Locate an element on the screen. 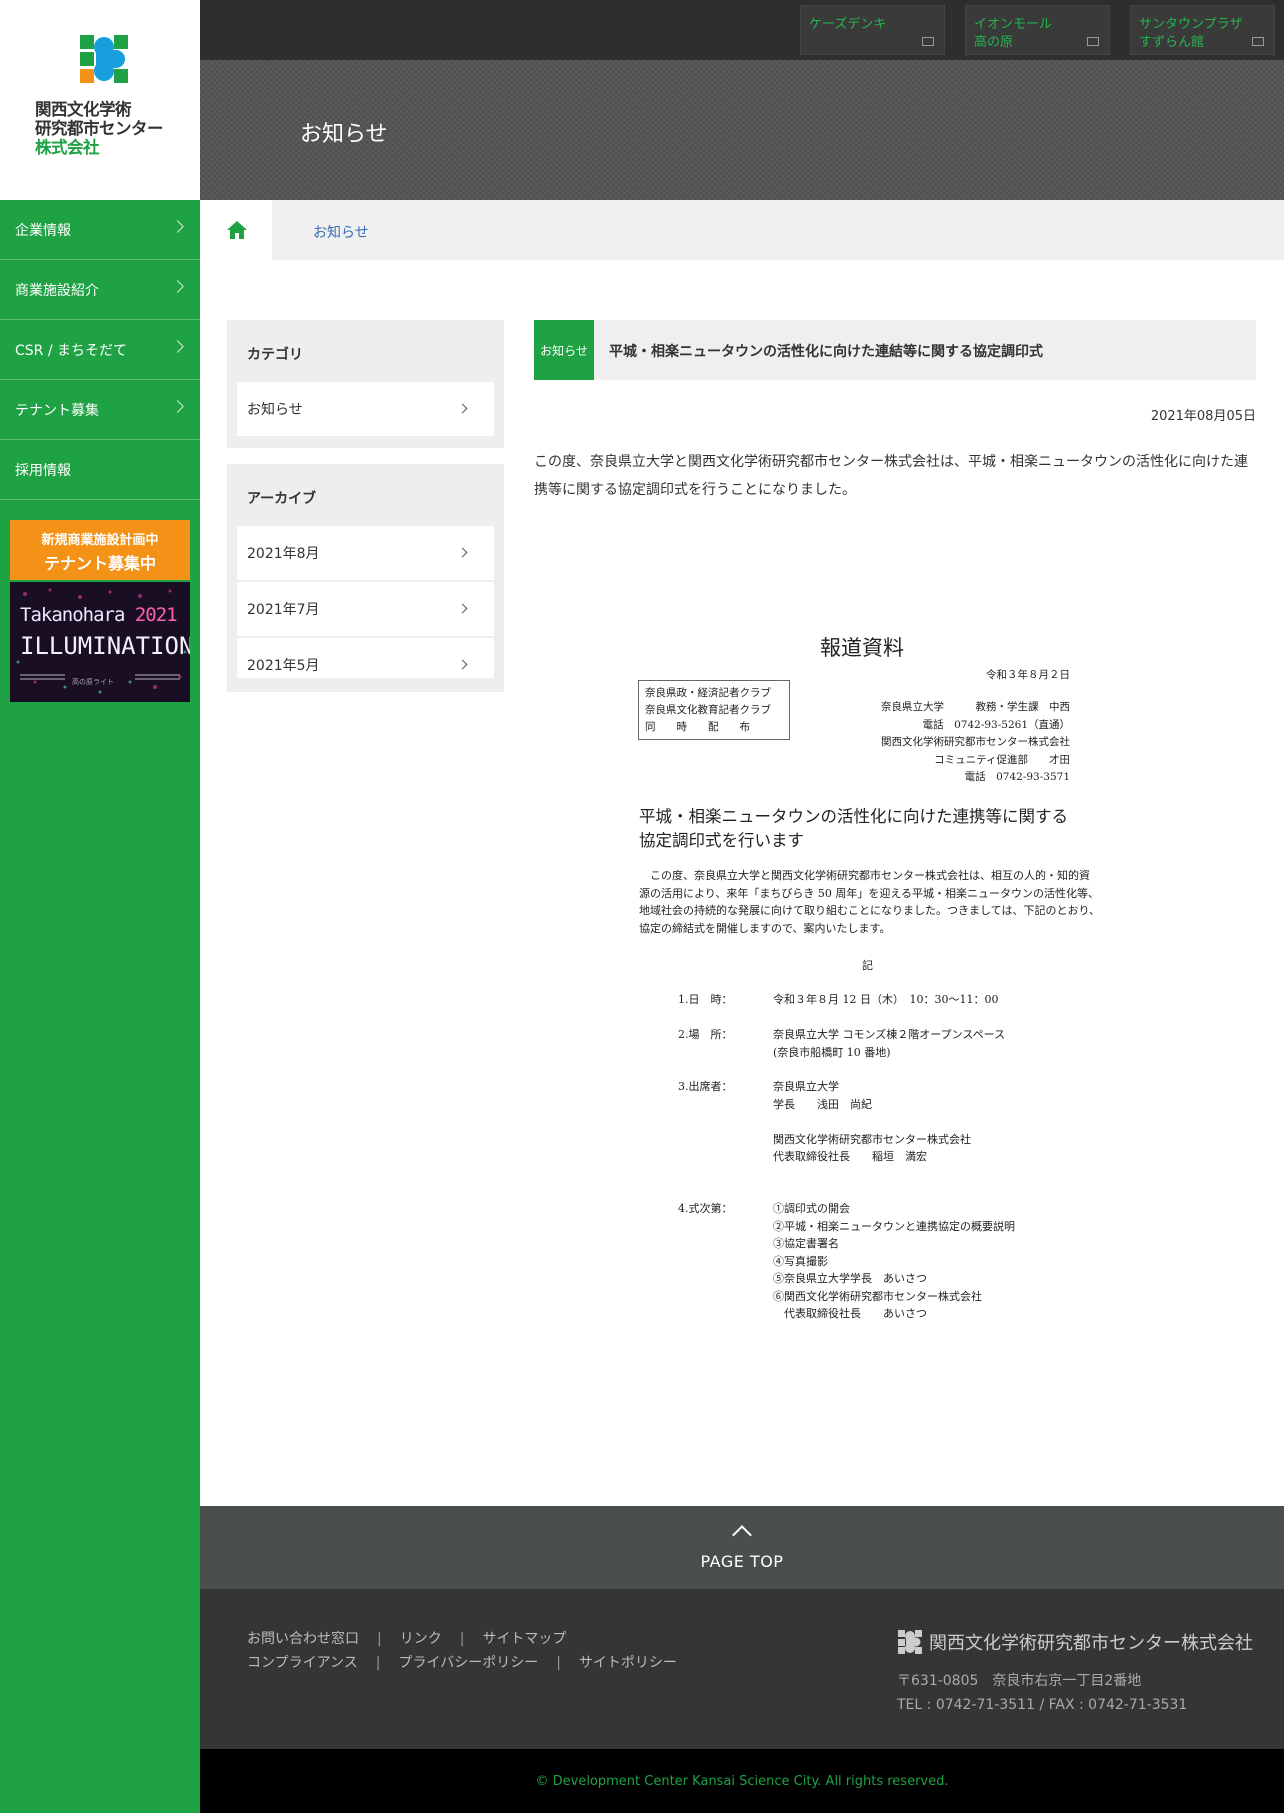  store-tab-aeon: イオンモール 高の原 is located at coordinates (1037, 30).